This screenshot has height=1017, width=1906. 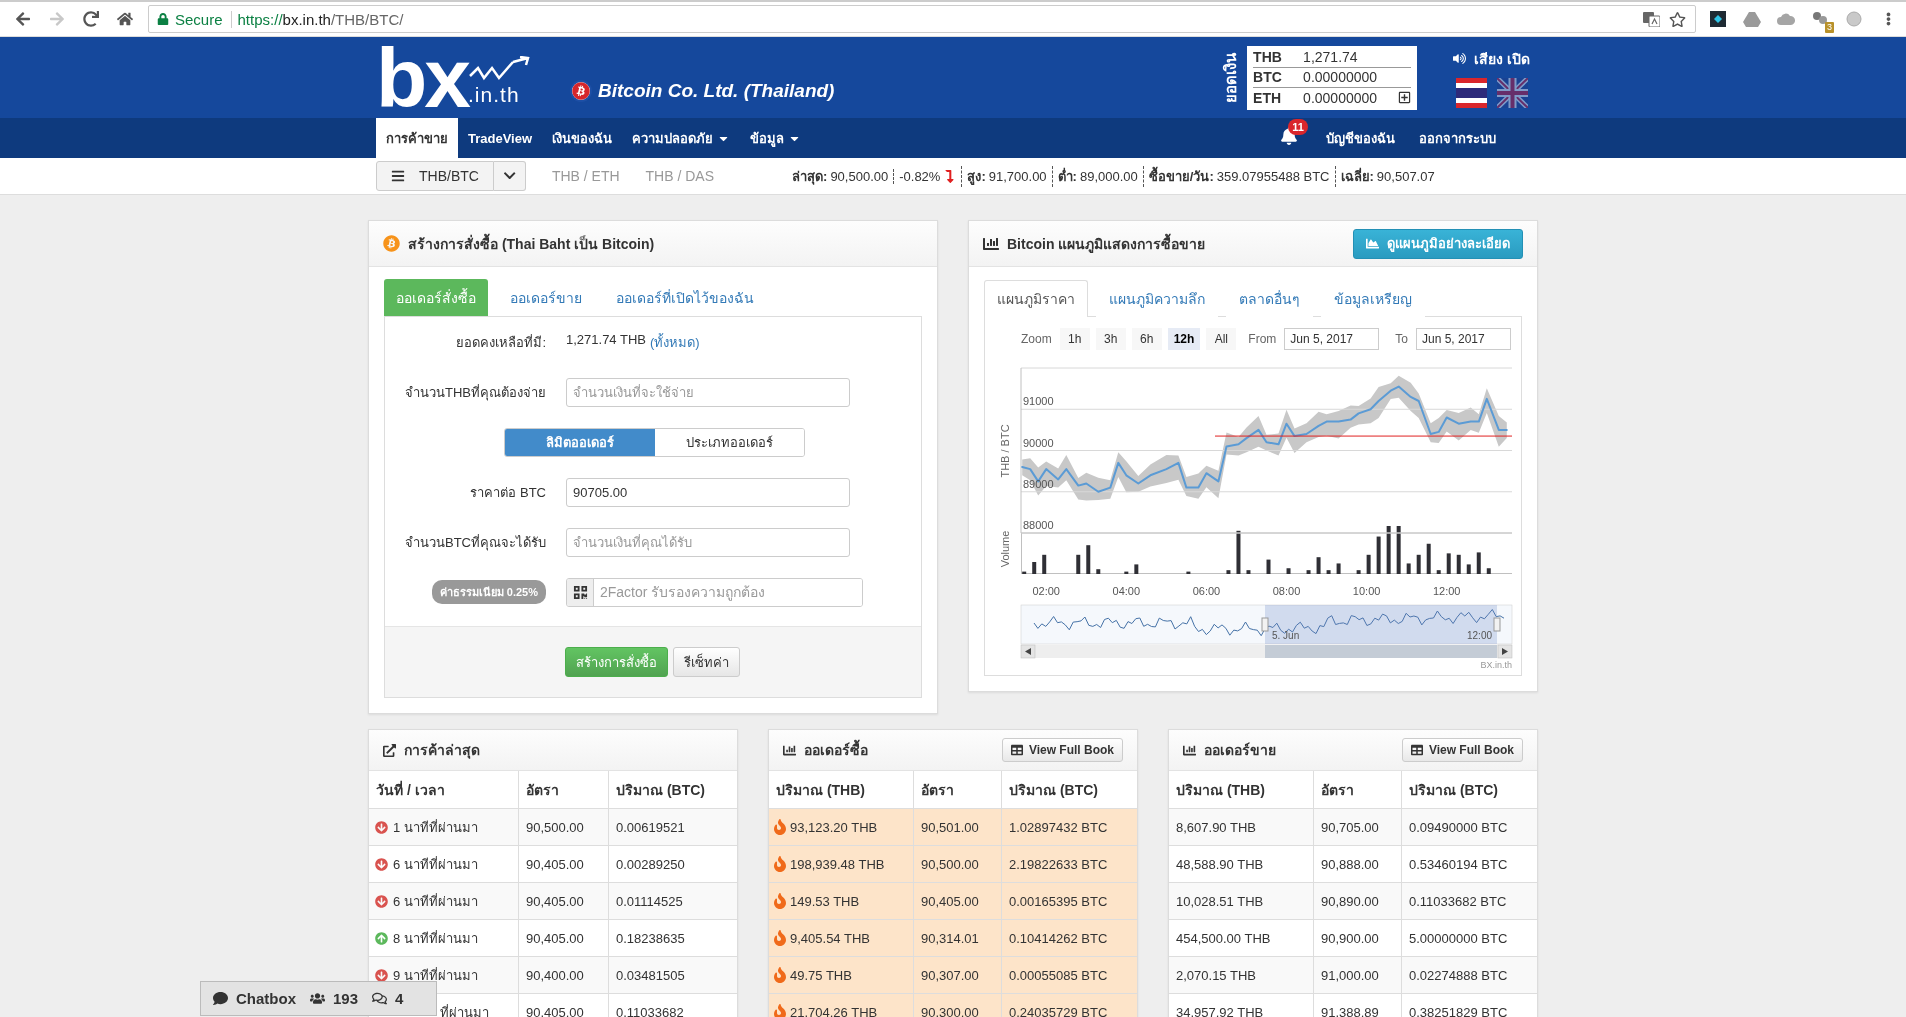 I want to click on bar-chart-icon, so click(x=991, y=243).